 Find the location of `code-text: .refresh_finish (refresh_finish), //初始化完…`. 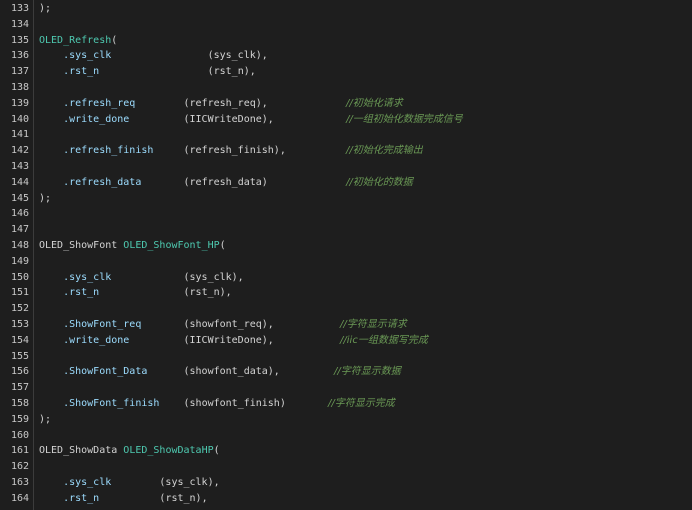

code-text: .refresh_finish (refresh_finish), //初始化完… is located at coordinates (231, 151).